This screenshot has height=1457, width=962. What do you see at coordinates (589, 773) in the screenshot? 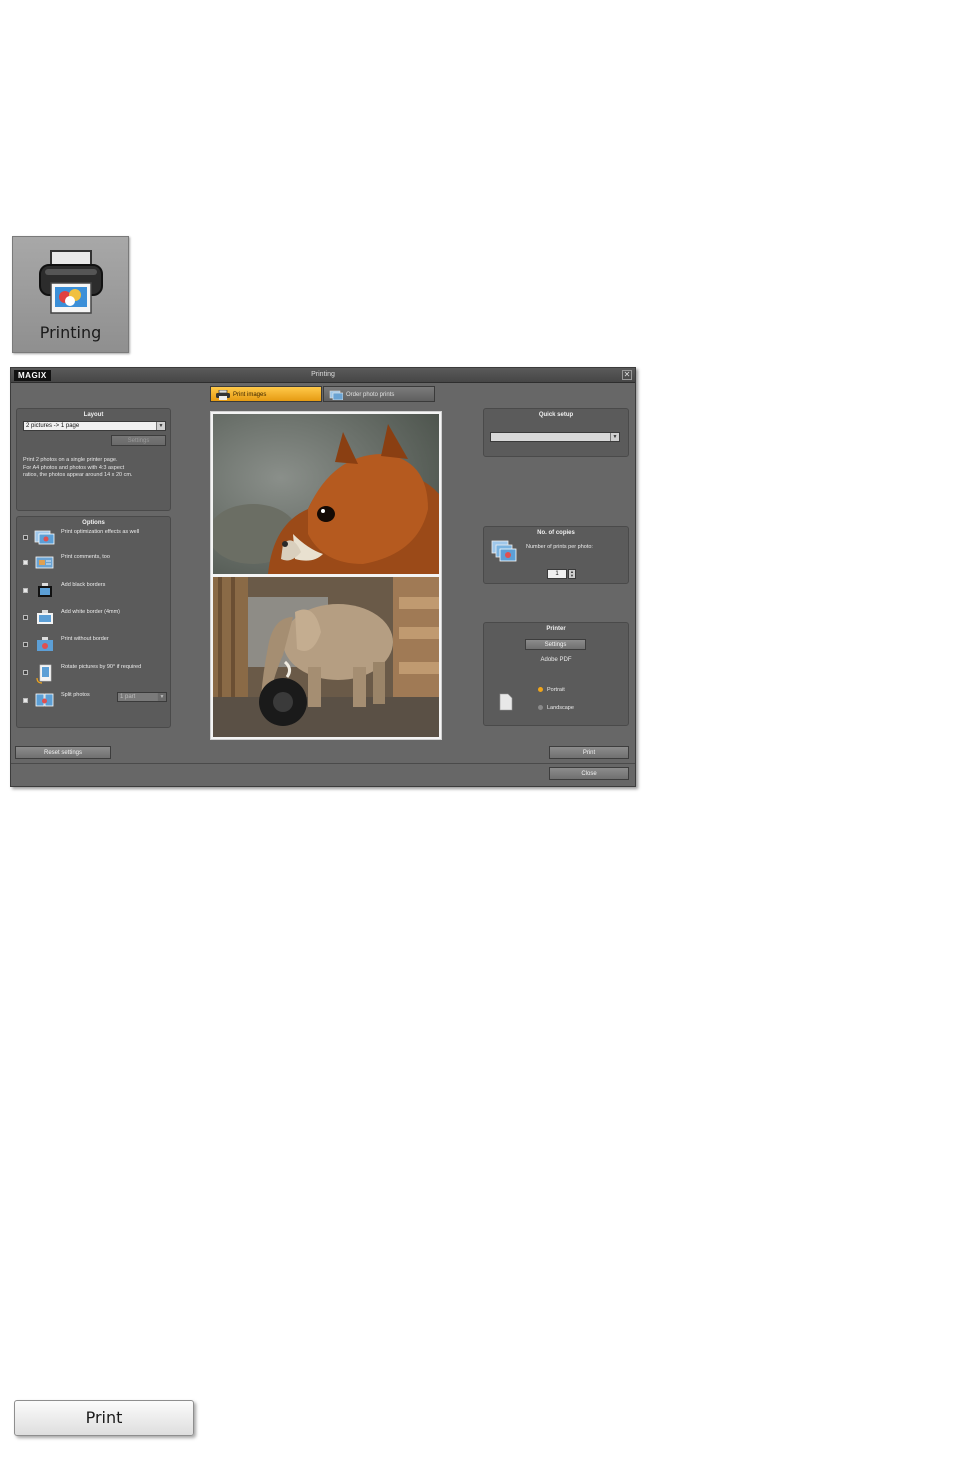
I see `close-button: Close` at bounding box center [589, 773].